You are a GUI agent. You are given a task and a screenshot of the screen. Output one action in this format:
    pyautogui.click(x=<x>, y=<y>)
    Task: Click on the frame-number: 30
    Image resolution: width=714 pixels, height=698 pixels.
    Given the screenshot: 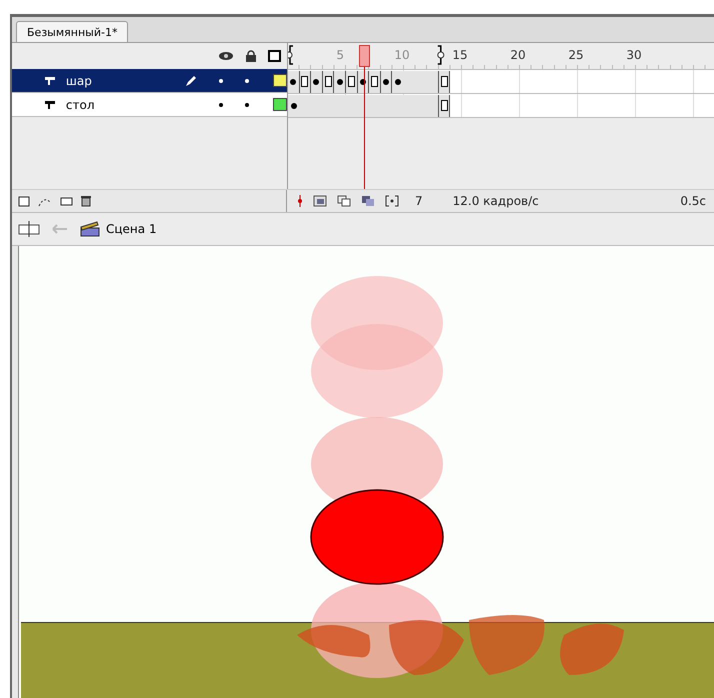 What is the action you would take?
    pyautogui.click(x=634, y=55)
    